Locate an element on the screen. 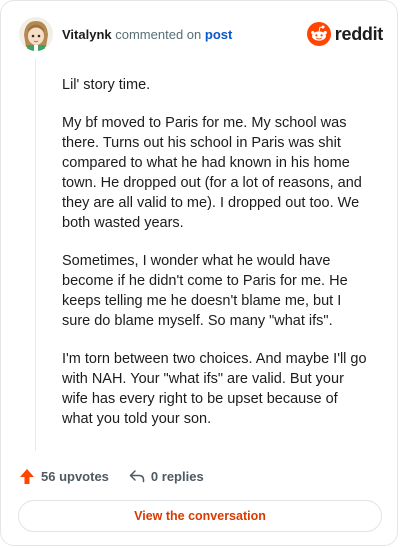 This screenshot has width=400, height=548. thread-line is located at coordinates (35, 255).